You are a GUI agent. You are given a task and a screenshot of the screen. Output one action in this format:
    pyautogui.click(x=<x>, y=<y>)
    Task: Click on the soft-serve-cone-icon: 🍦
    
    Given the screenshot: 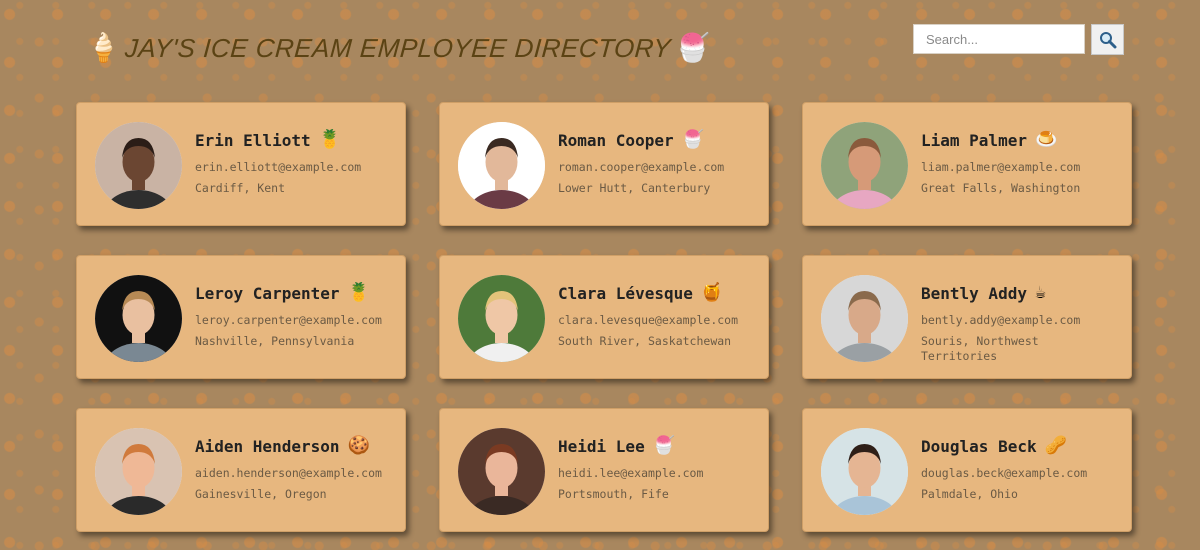 What is the action you would take?
    pyautogui.click(x=104, y=47)
    